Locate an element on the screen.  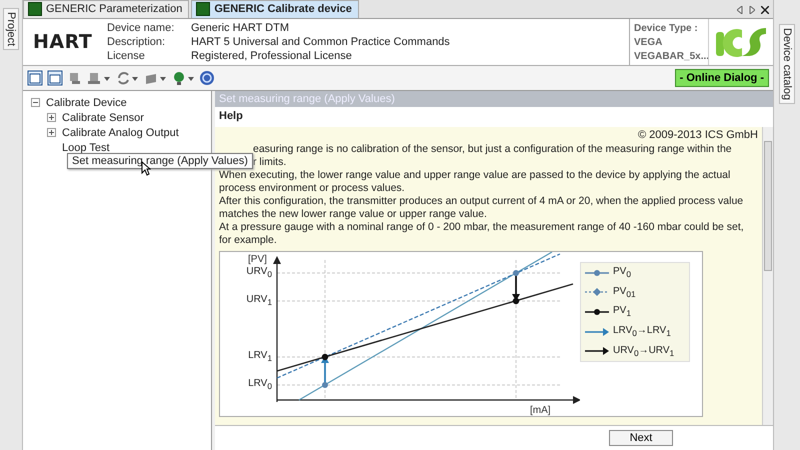
online-dialog-button: - Online Dialog - is located at coordinates (721, 78).